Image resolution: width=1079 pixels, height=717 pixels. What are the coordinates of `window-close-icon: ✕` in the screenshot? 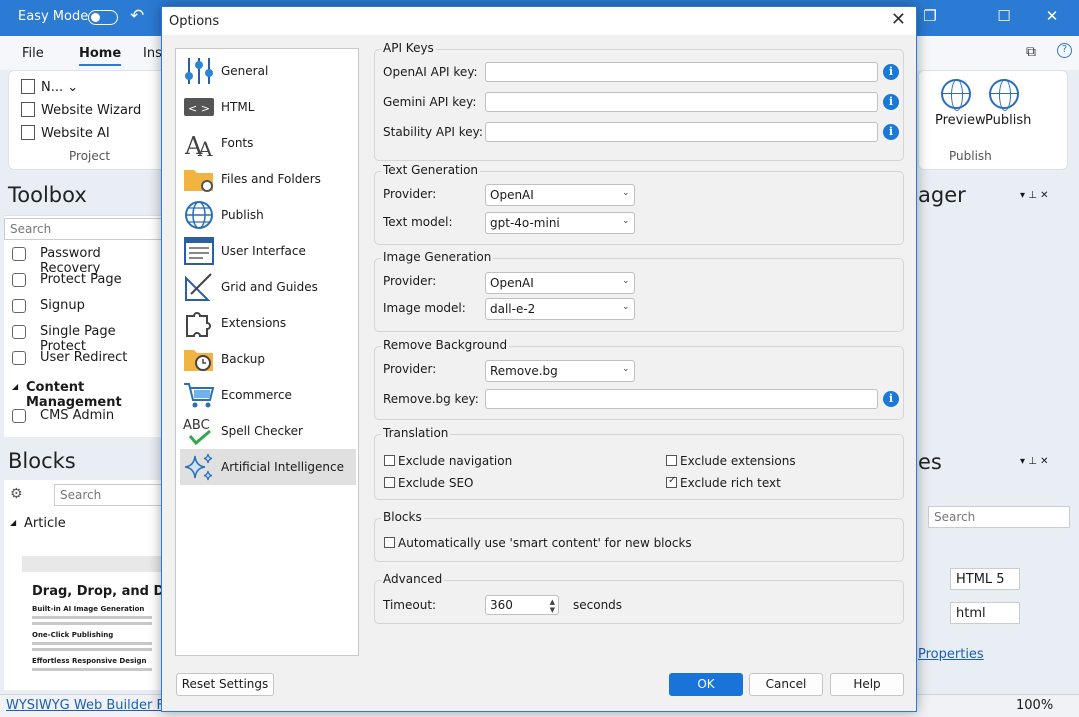 It's located at (1052, 16).